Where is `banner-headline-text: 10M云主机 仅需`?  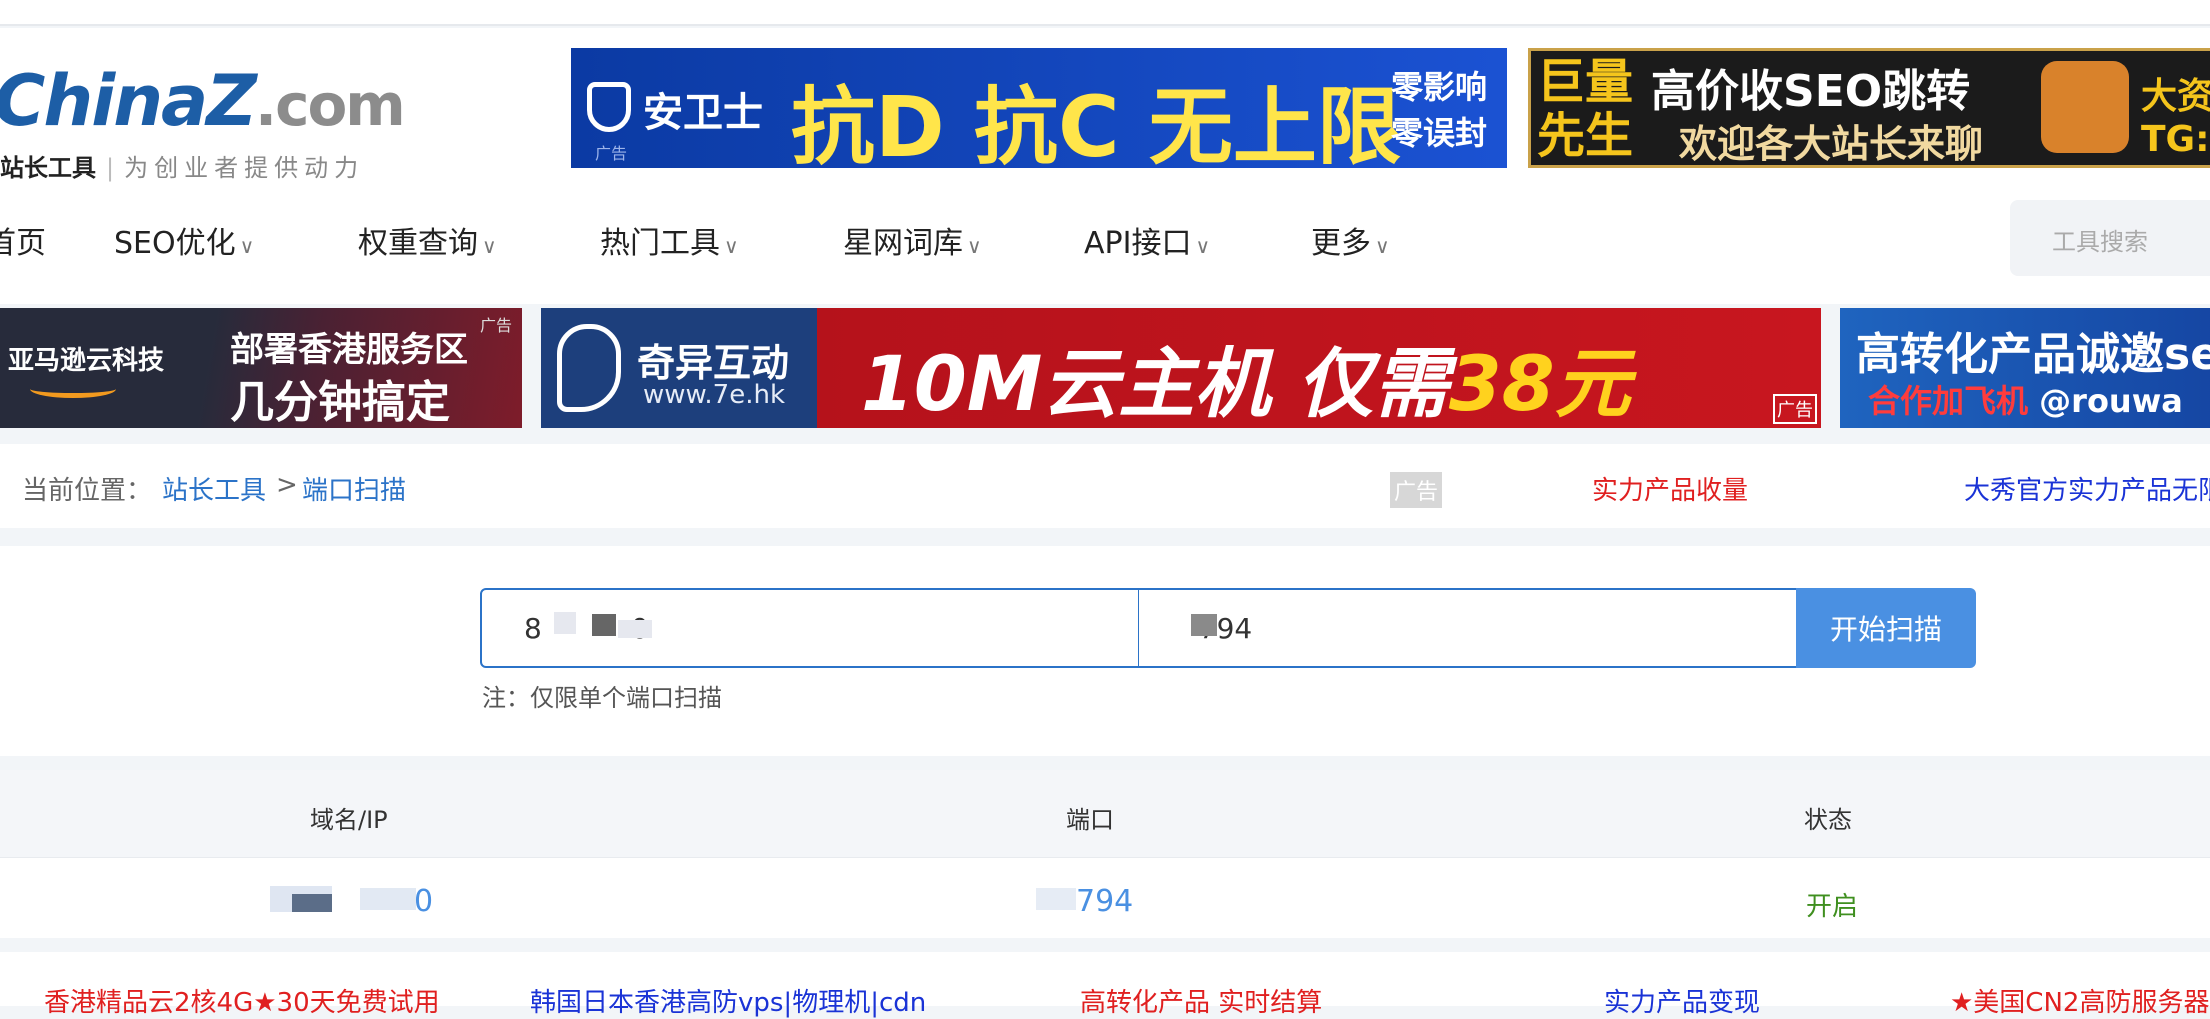
banner-headline-text: 10M云主机 仅需 is located at coordinates (1155, 383).